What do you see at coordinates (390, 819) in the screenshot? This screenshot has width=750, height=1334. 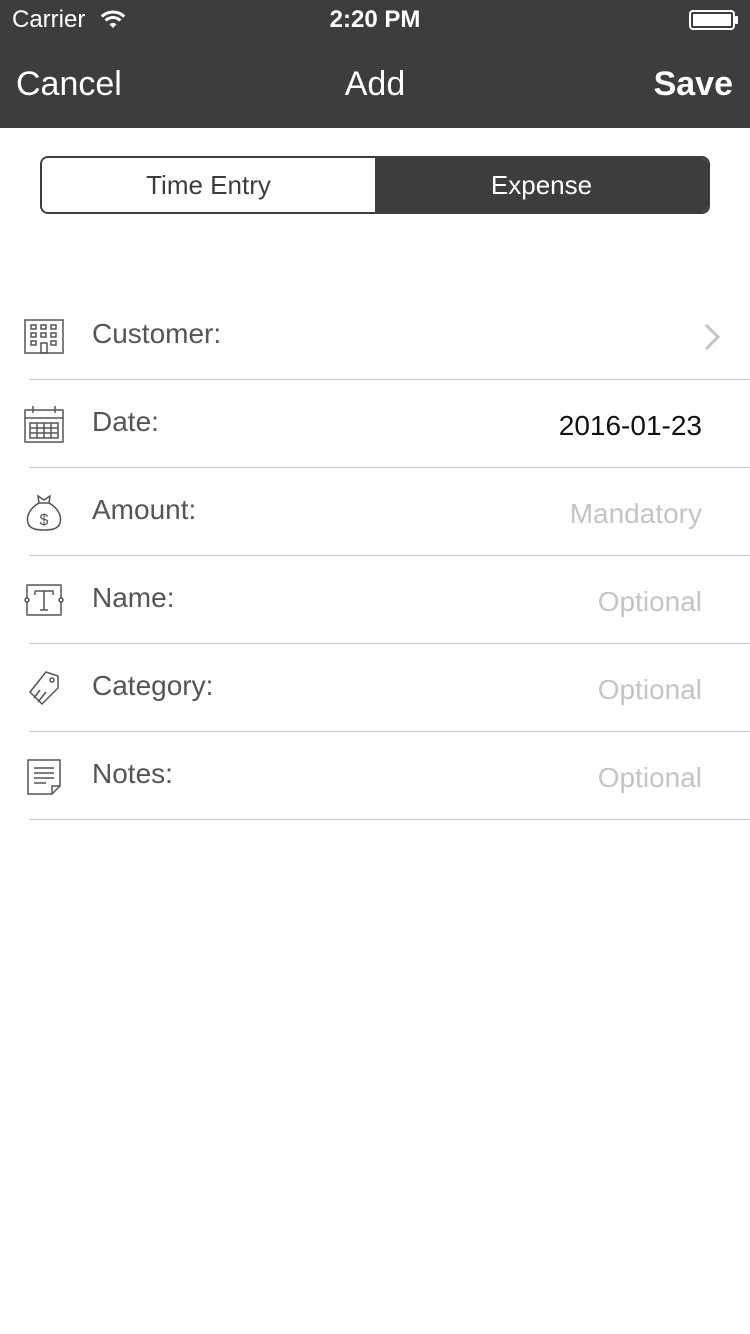 I see `divider` at bounding box center [390, 819].